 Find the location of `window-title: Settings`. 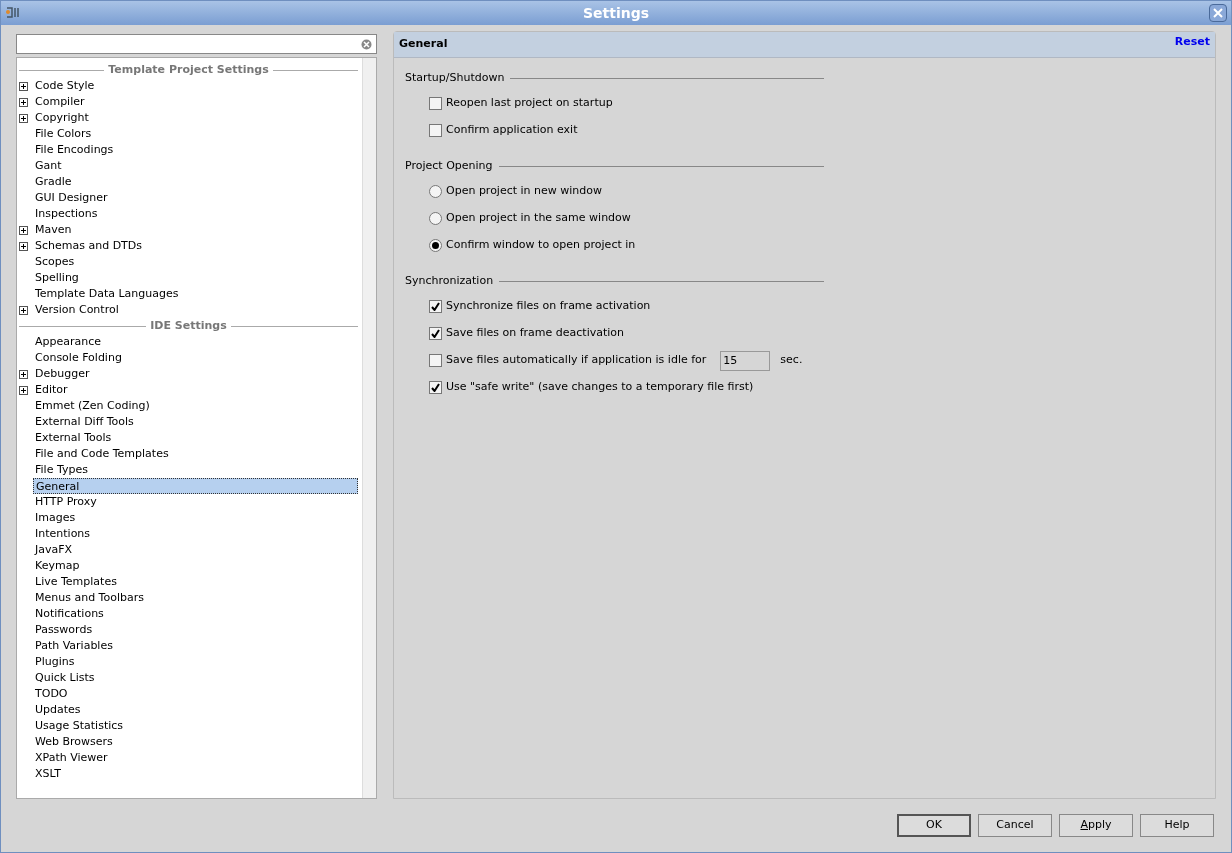

window-title: Settings is located at coordinates (616, 13).